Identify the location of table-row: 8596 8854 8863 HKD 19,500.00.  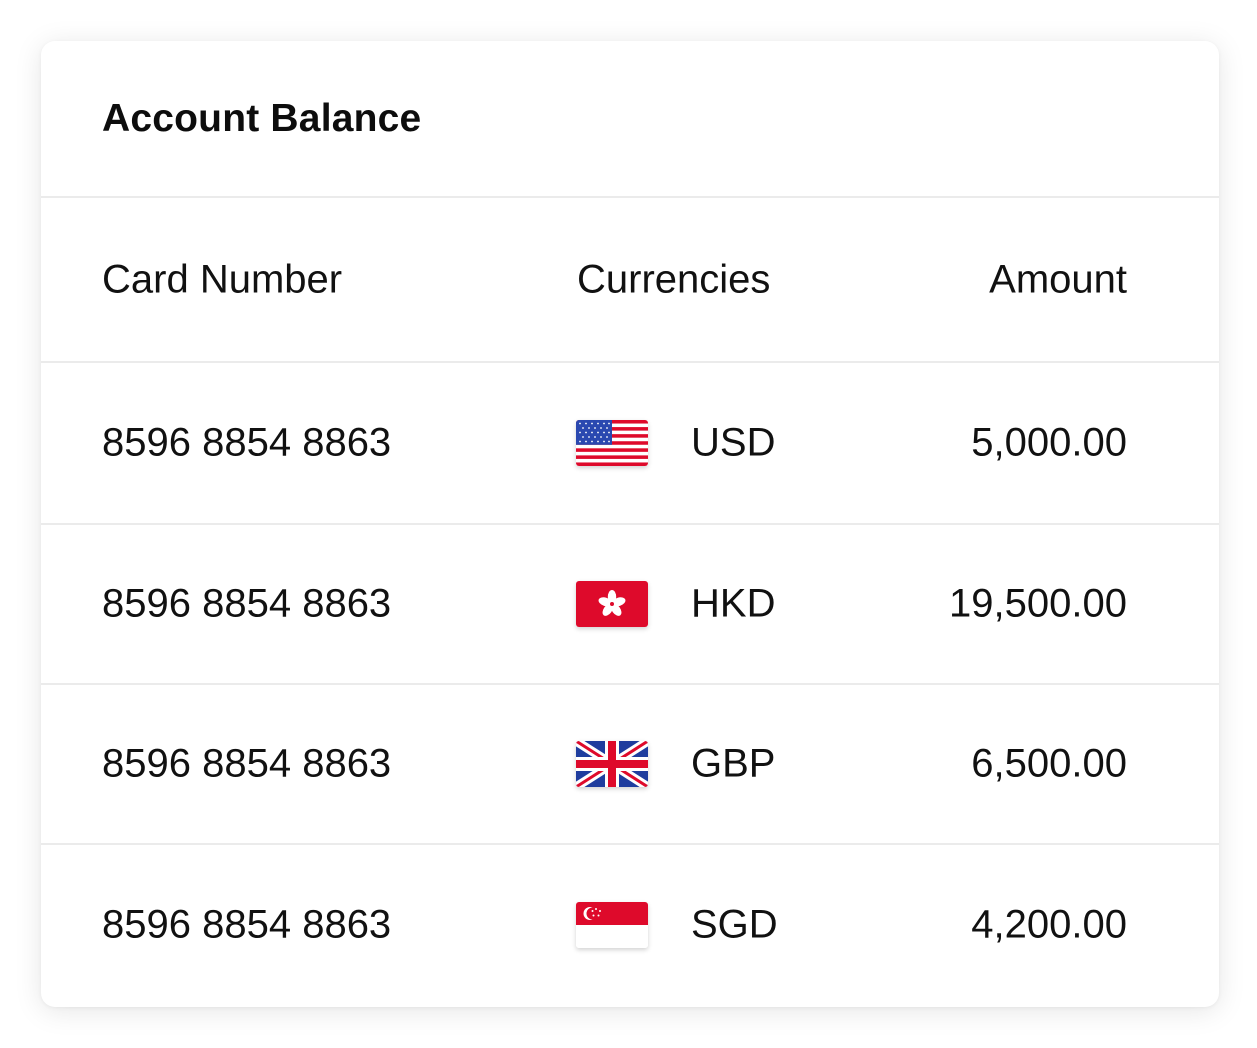
(630, 605).